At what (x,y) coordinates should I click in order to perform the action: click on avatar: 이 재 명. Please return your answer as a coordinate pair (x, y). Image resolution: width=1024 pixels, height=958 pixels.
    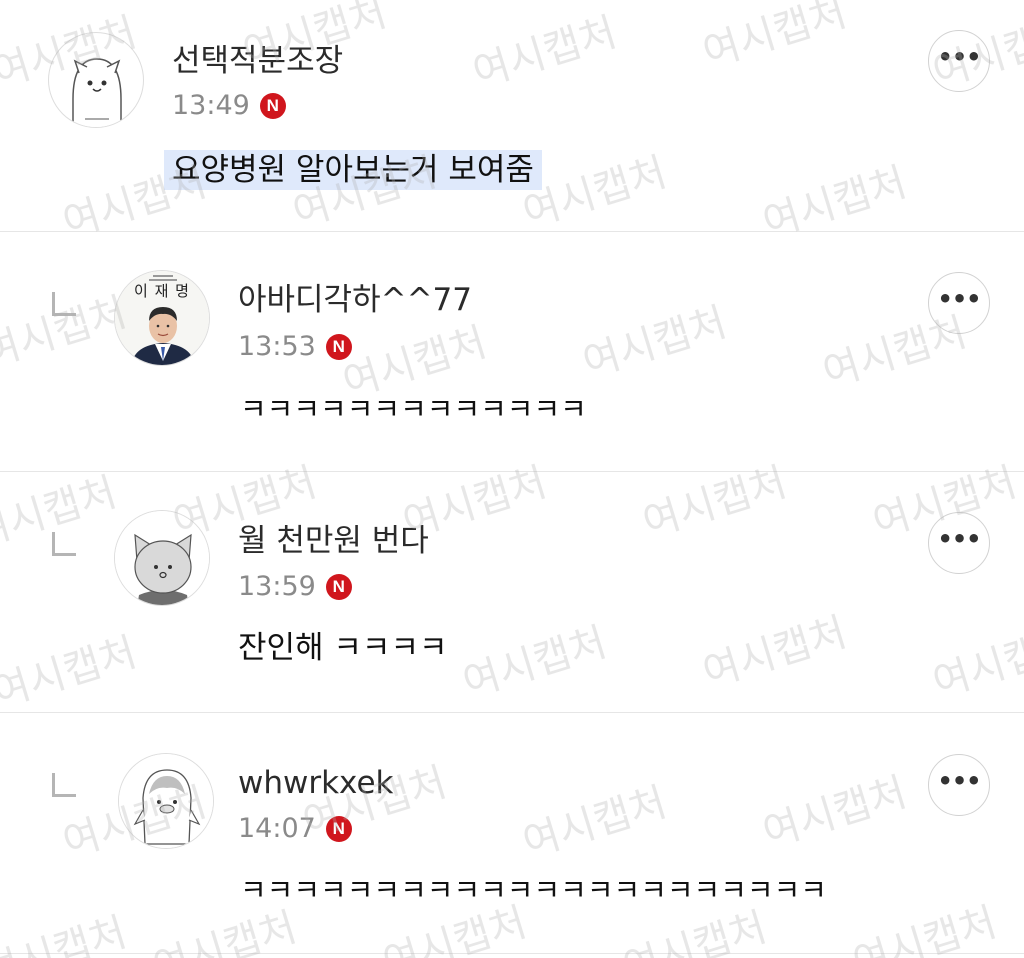
    Looking at the image, I should click on (162, 318).